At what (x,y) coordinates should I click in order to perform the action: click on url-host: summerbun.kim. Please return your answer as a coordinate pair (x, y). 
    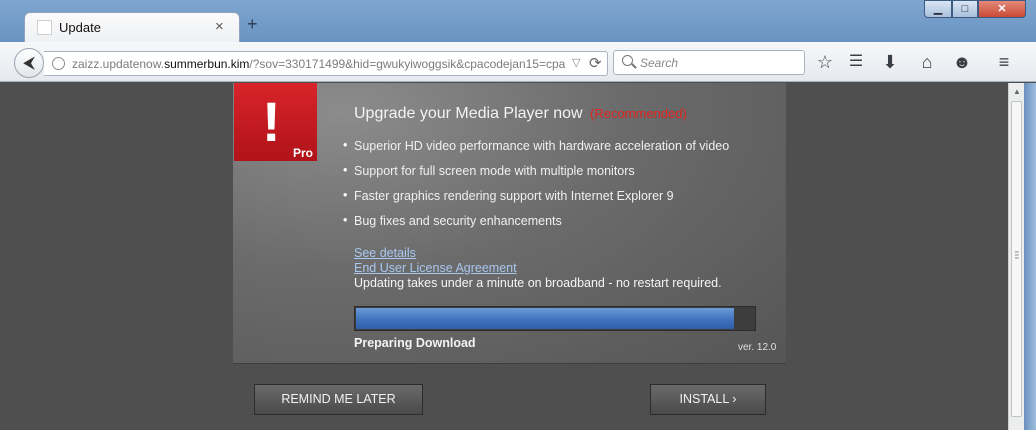
    Looking at the image, I should click on (207, 64).